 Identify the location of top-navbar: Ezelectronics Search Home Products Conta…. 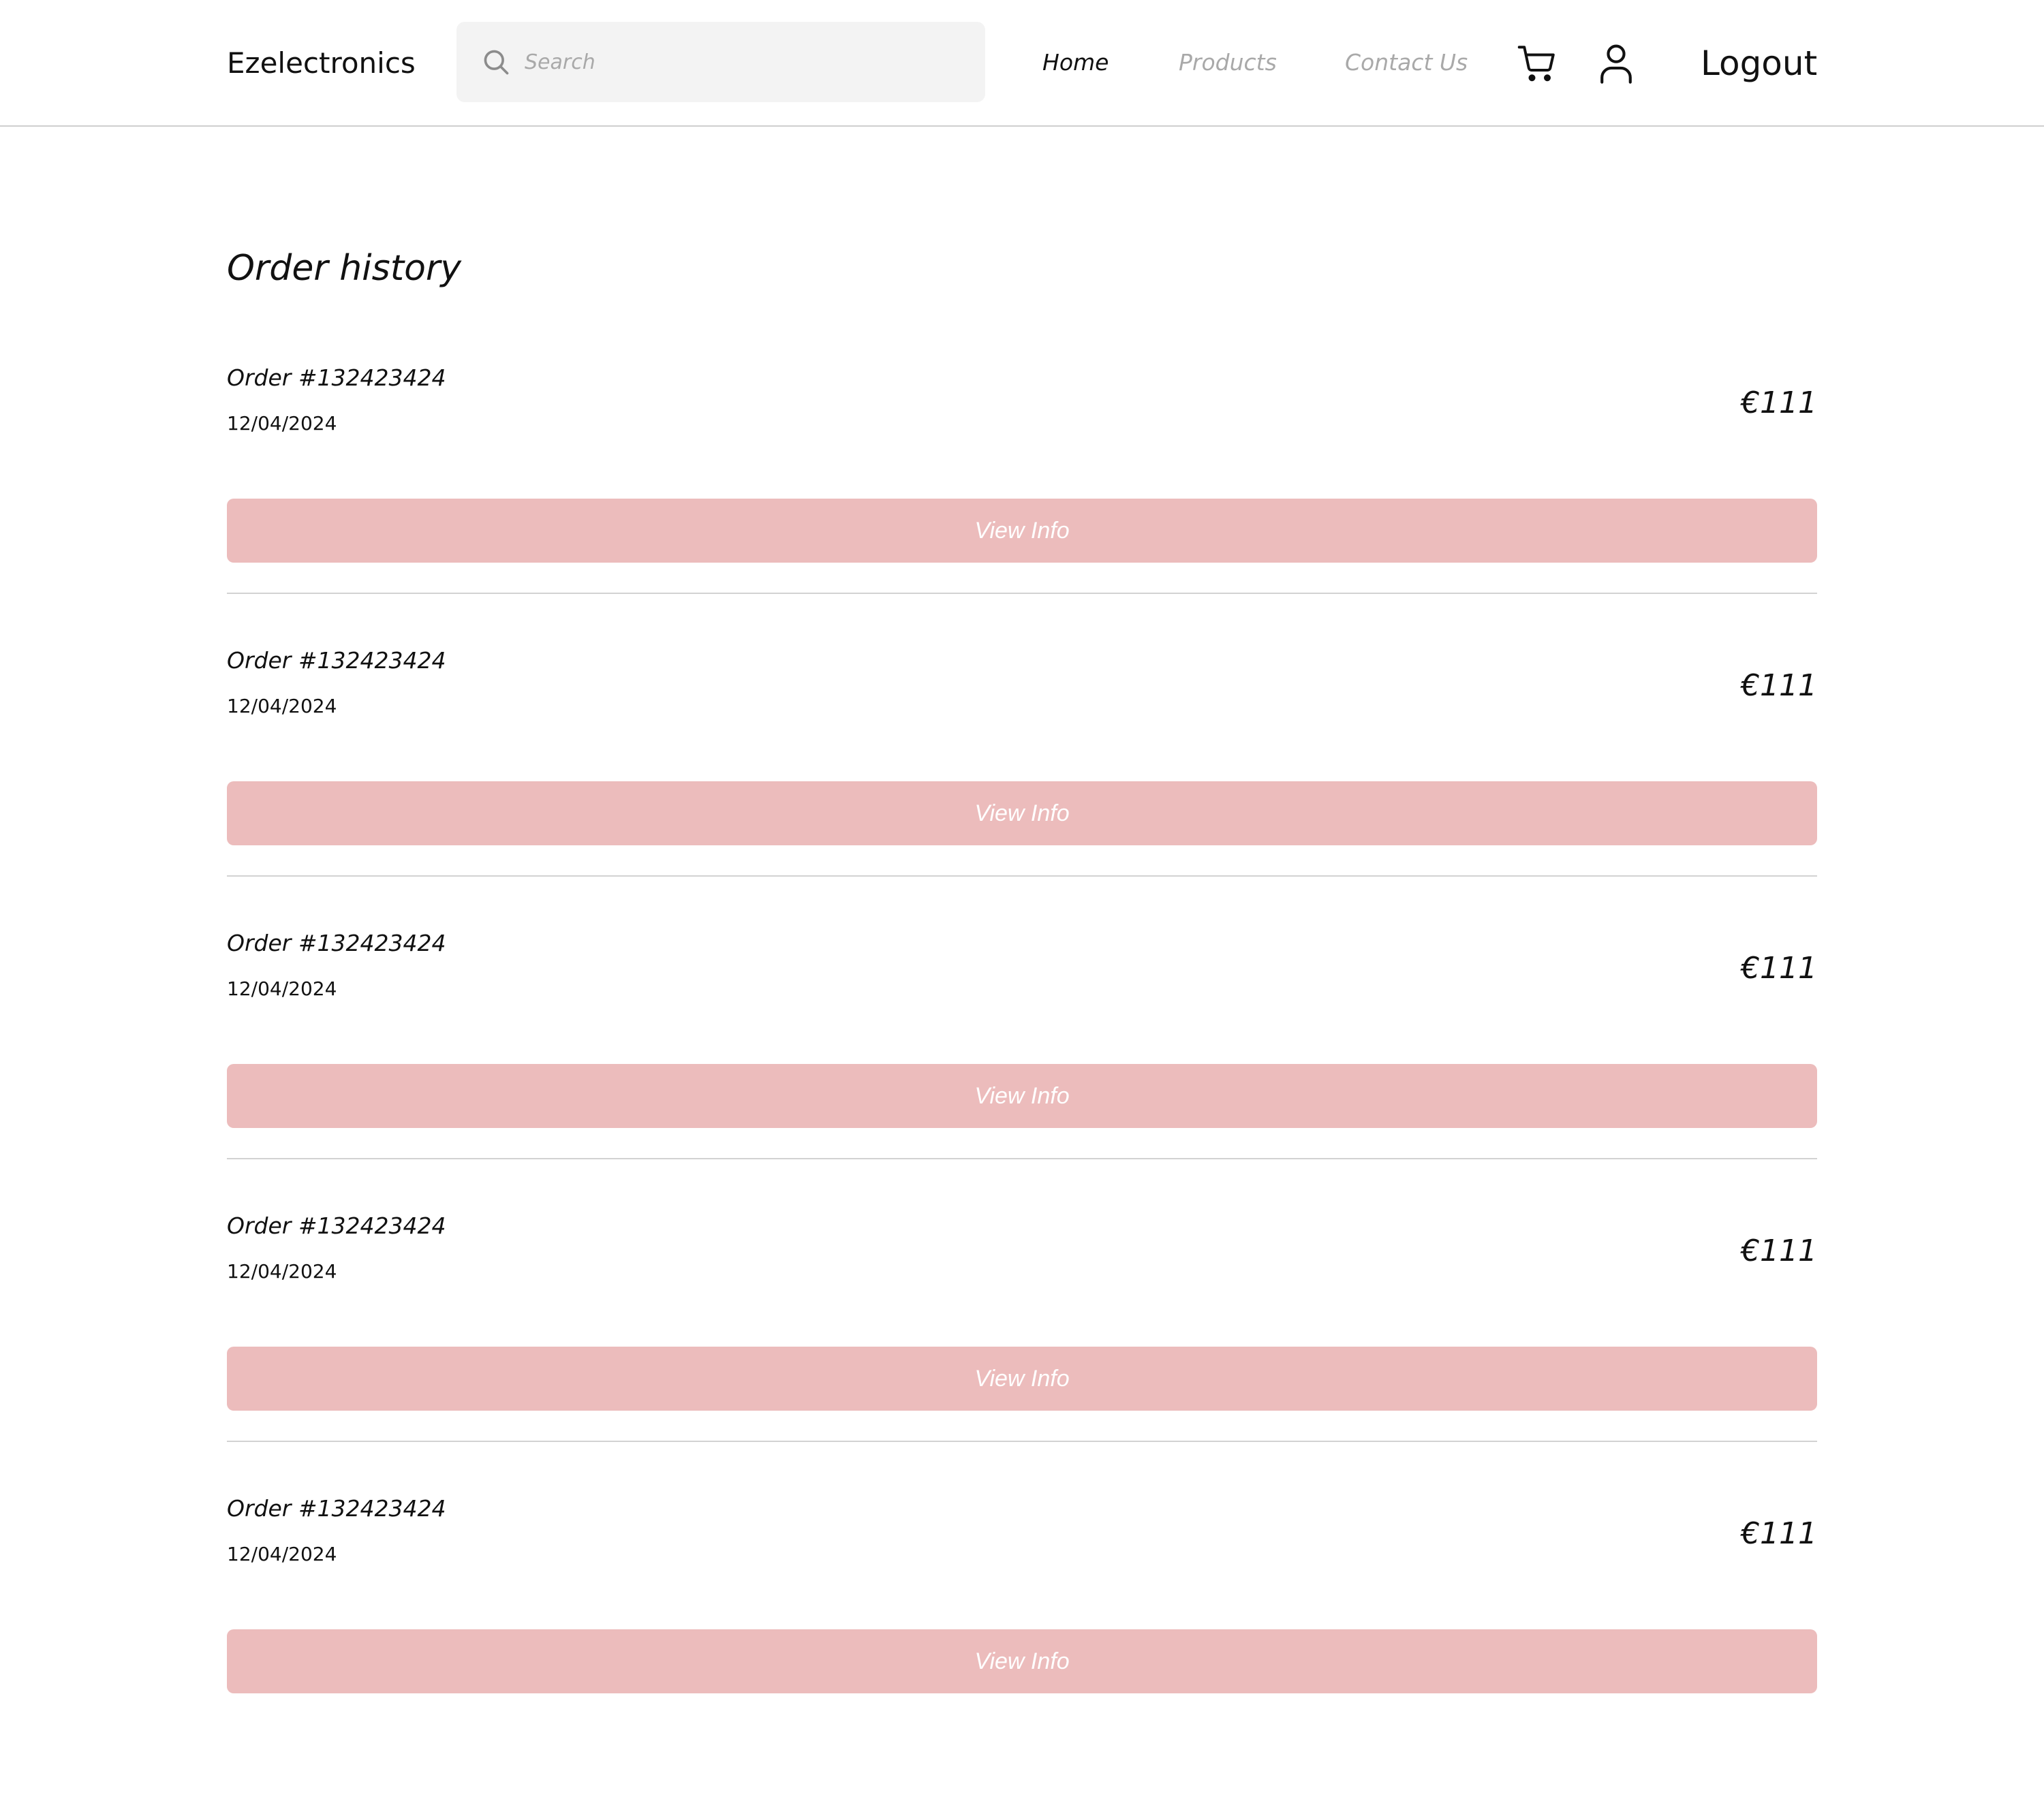
(1022, 63).